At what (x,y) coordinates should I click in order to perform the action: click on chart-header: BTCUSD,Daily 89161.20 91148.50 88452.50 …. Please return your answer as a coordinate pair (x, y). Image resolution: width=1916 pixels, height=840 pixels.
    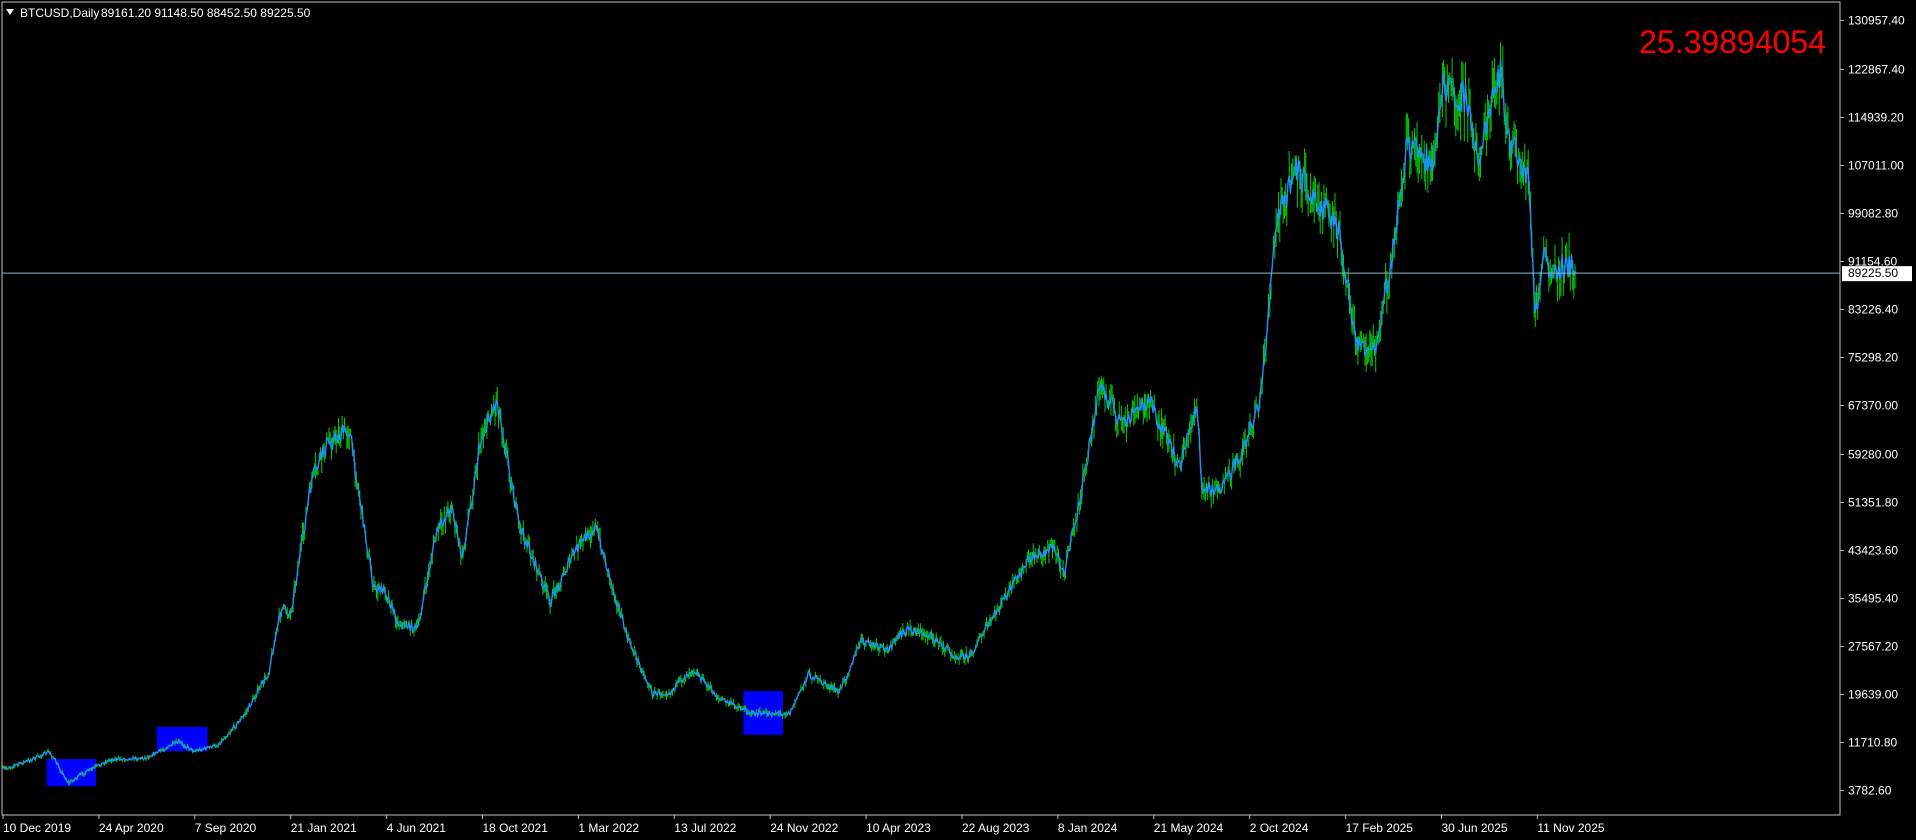
    Looking at the image, I should click on (158, 13).